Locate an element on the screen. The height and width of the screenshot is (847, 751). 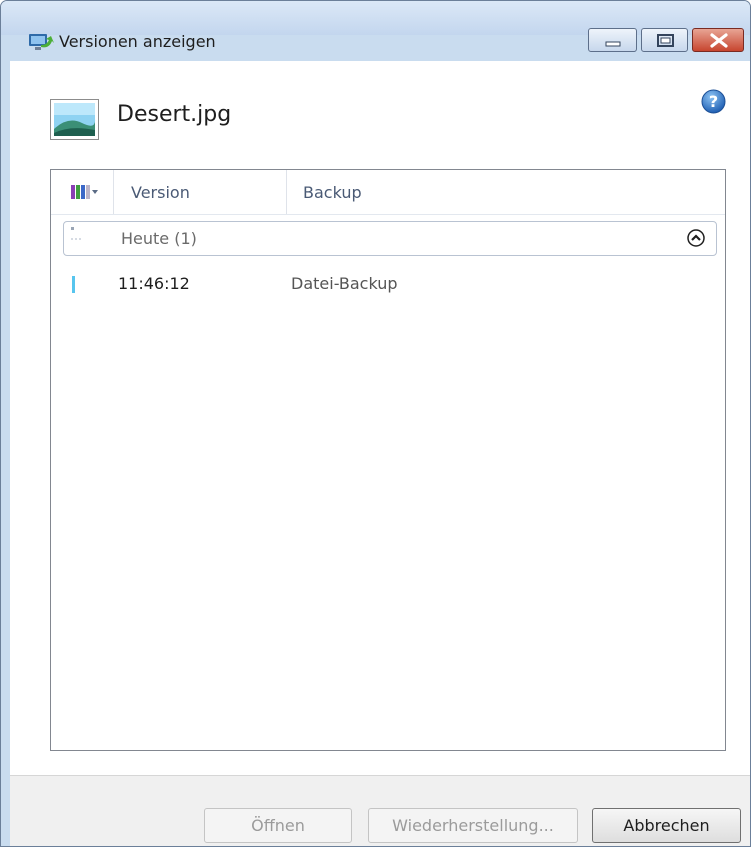
maximize-icon is located at coordinates (665, 40).